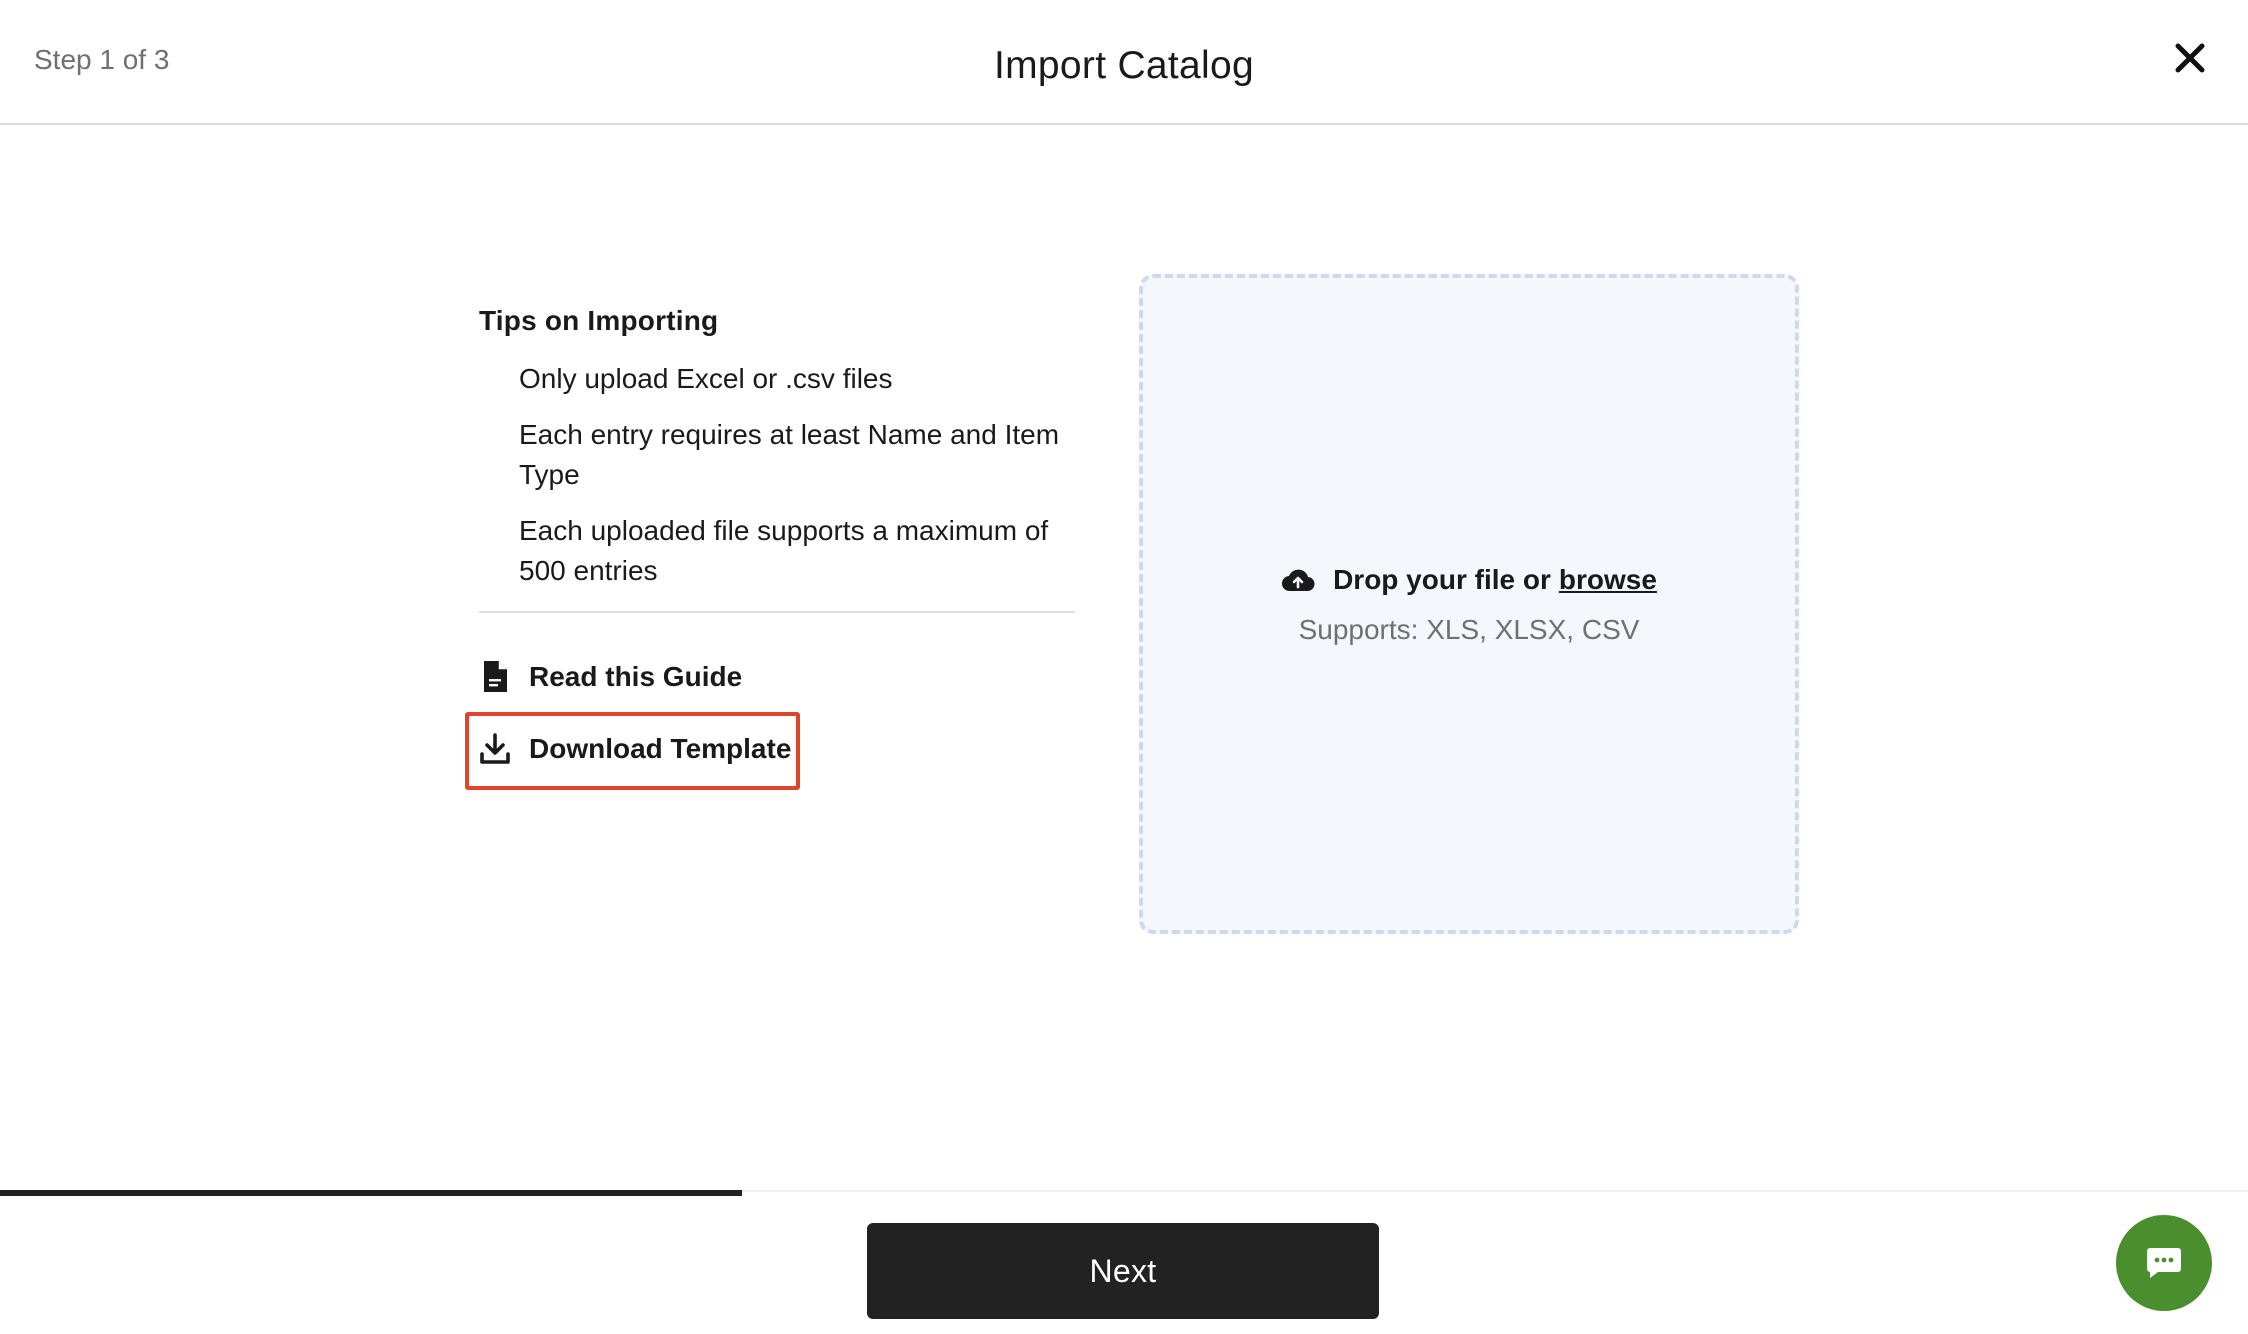 The width and height of the screenshot is (2248, 1334). I want to click on modal-header: Step 1 of 3 Import Catalog, so click(1124, 62).